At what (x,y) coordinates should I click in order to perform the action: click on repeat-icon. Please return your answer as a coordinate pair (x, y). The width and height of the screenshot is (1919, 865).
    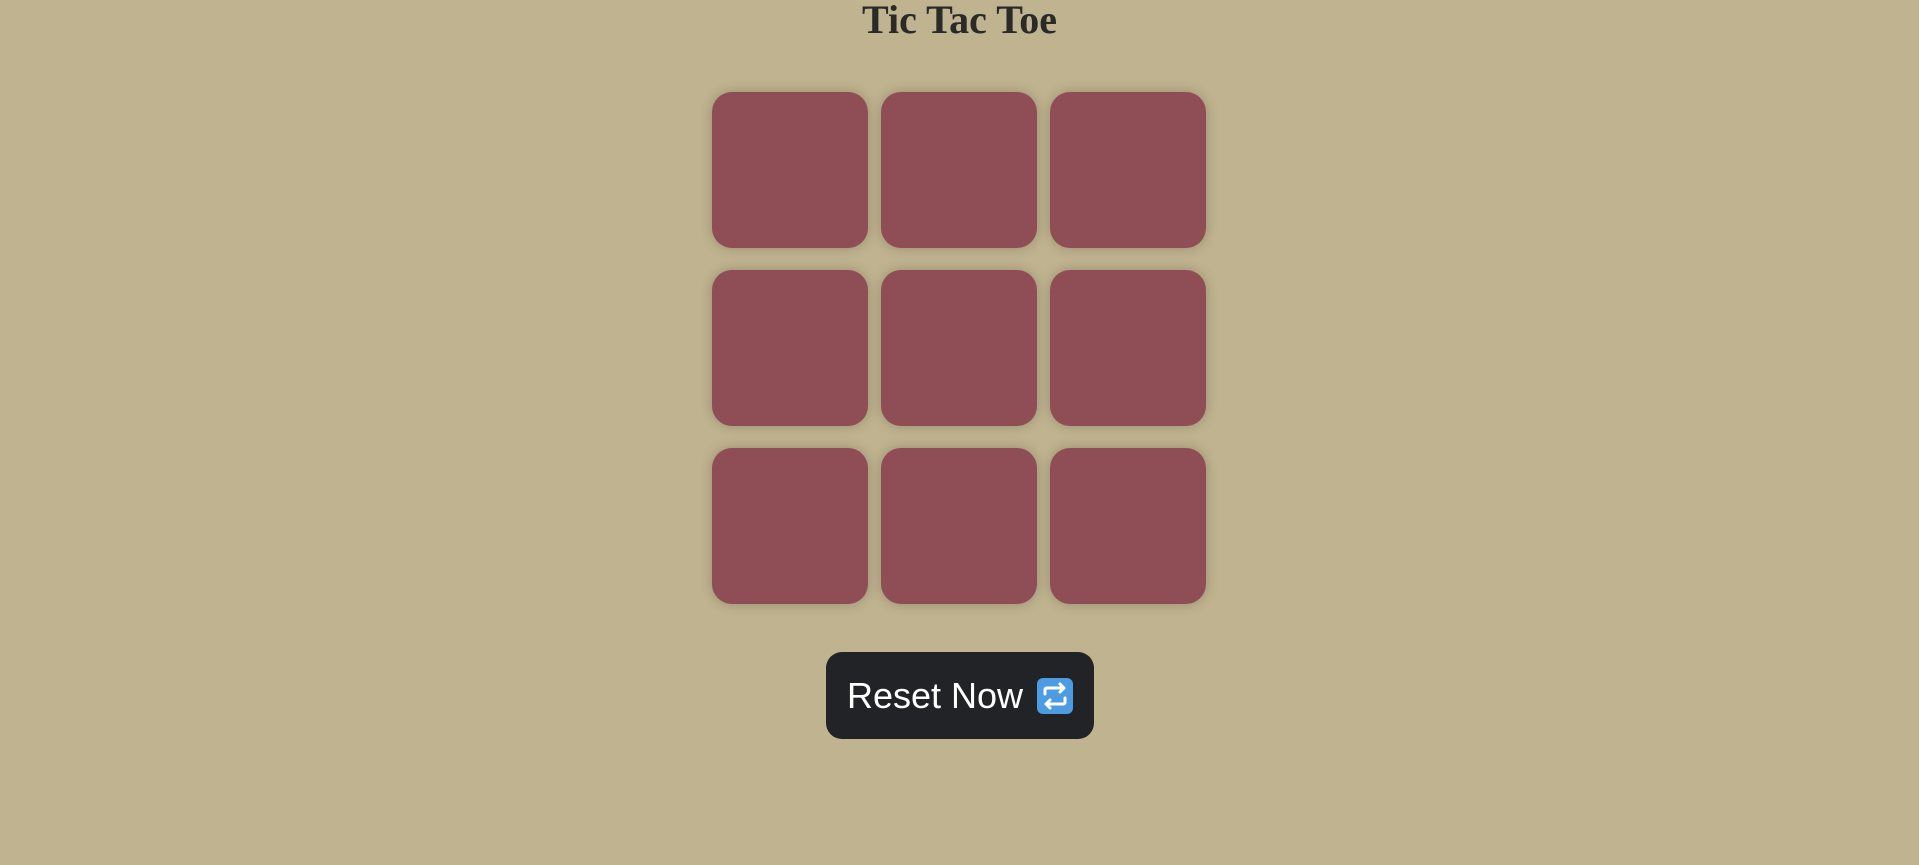
    Looking at the image, I should click on (1055, 695).